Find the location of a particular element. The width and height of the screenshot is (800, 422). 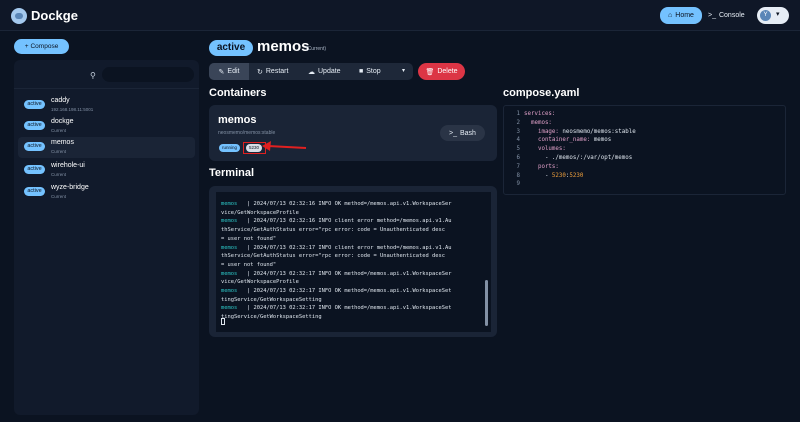

yaml-token: image: is located at coordinates (543, 131).